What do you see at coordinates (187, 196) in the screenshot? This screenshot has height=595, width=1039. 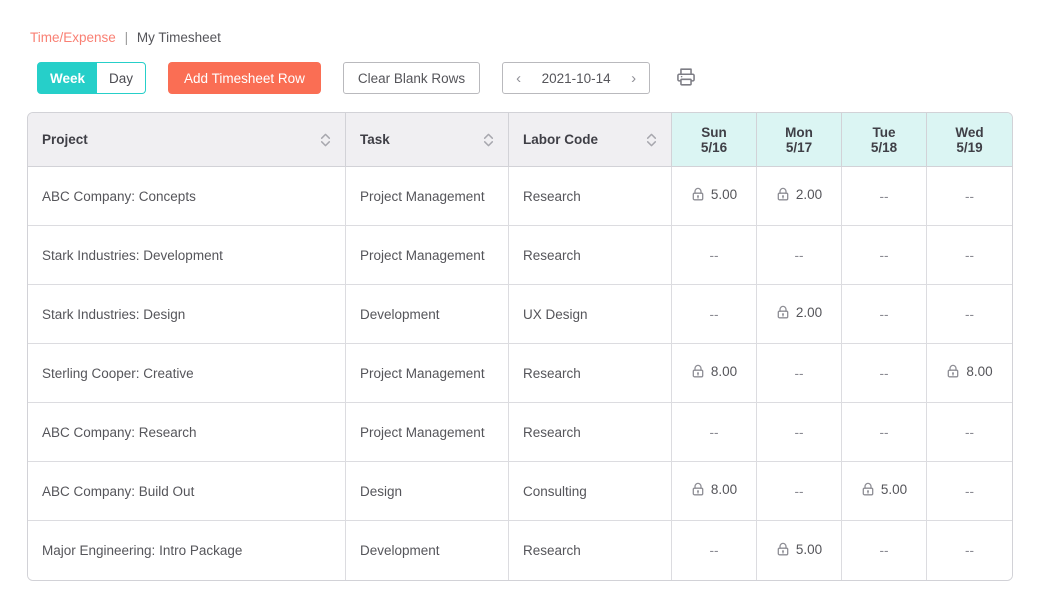 I see `cell-project: ABC Company: Concepts` at bounding box center [187, 196].